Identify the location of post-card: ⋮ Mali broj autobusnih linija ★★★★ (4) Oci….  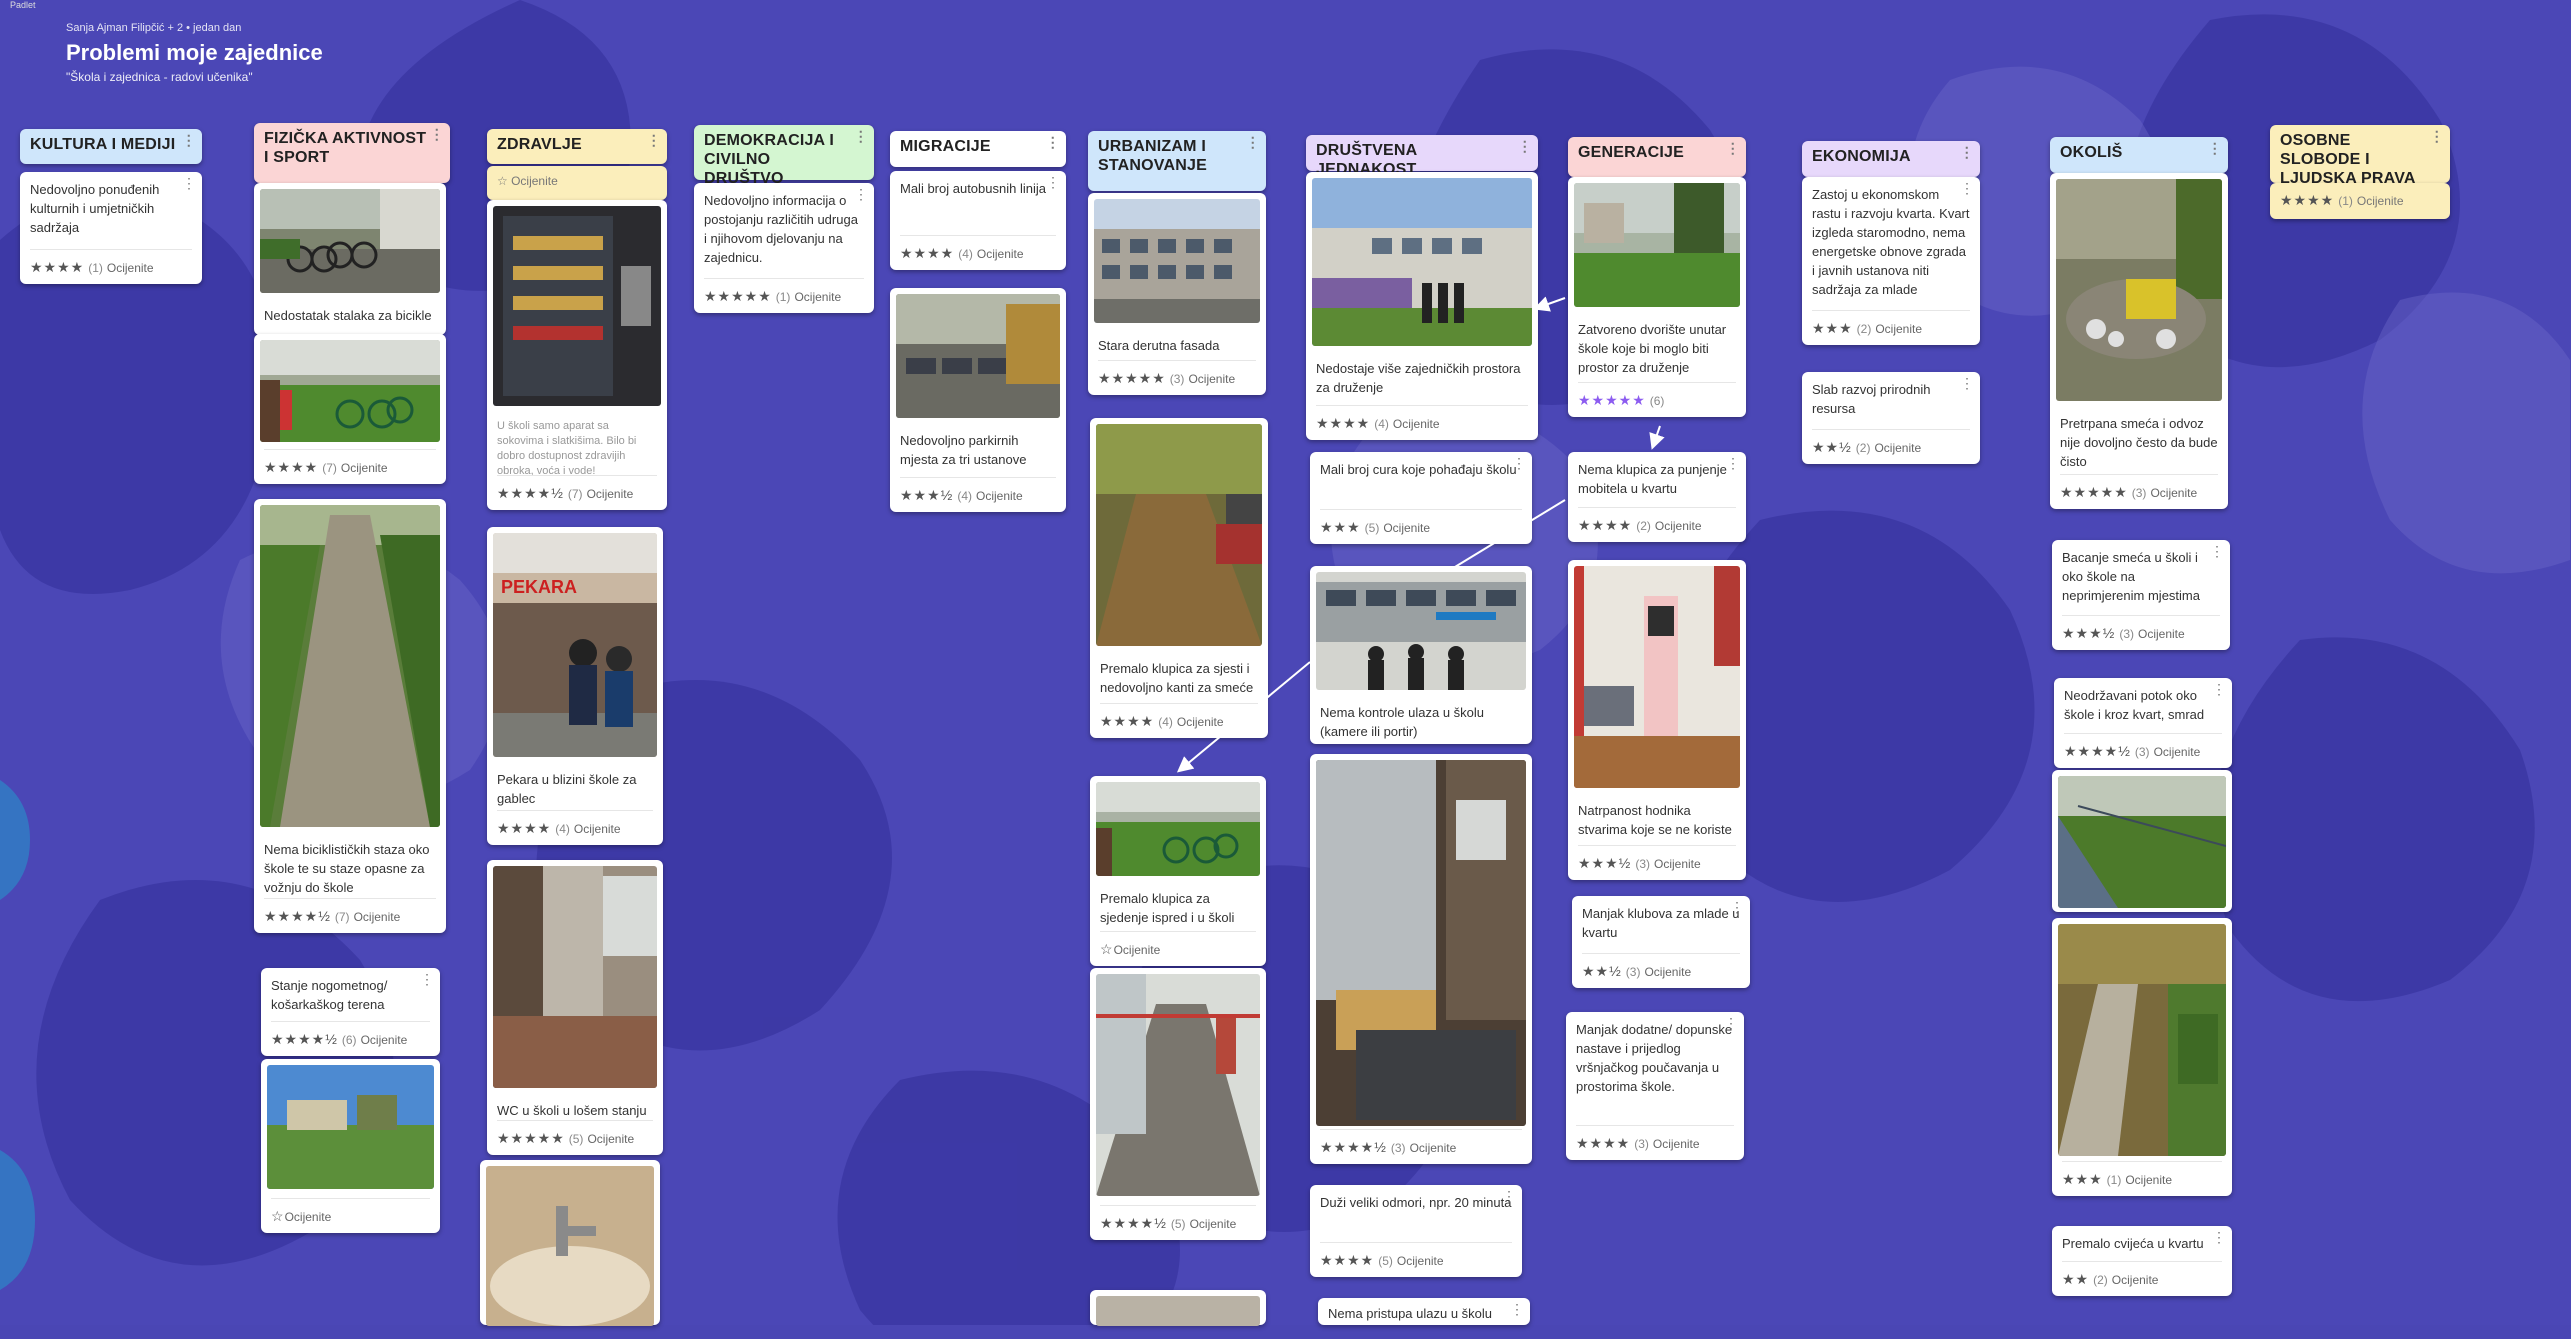
(978, 220).